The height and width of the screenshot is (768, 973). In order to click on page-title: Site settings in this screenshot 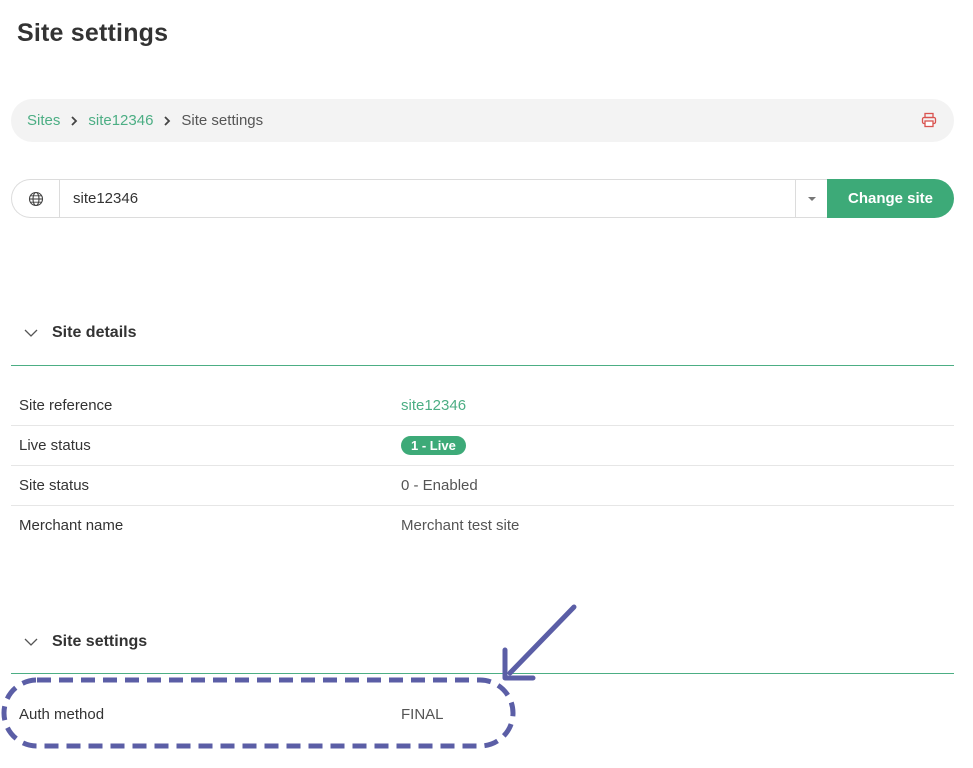, I will do `click(93, 33)`.